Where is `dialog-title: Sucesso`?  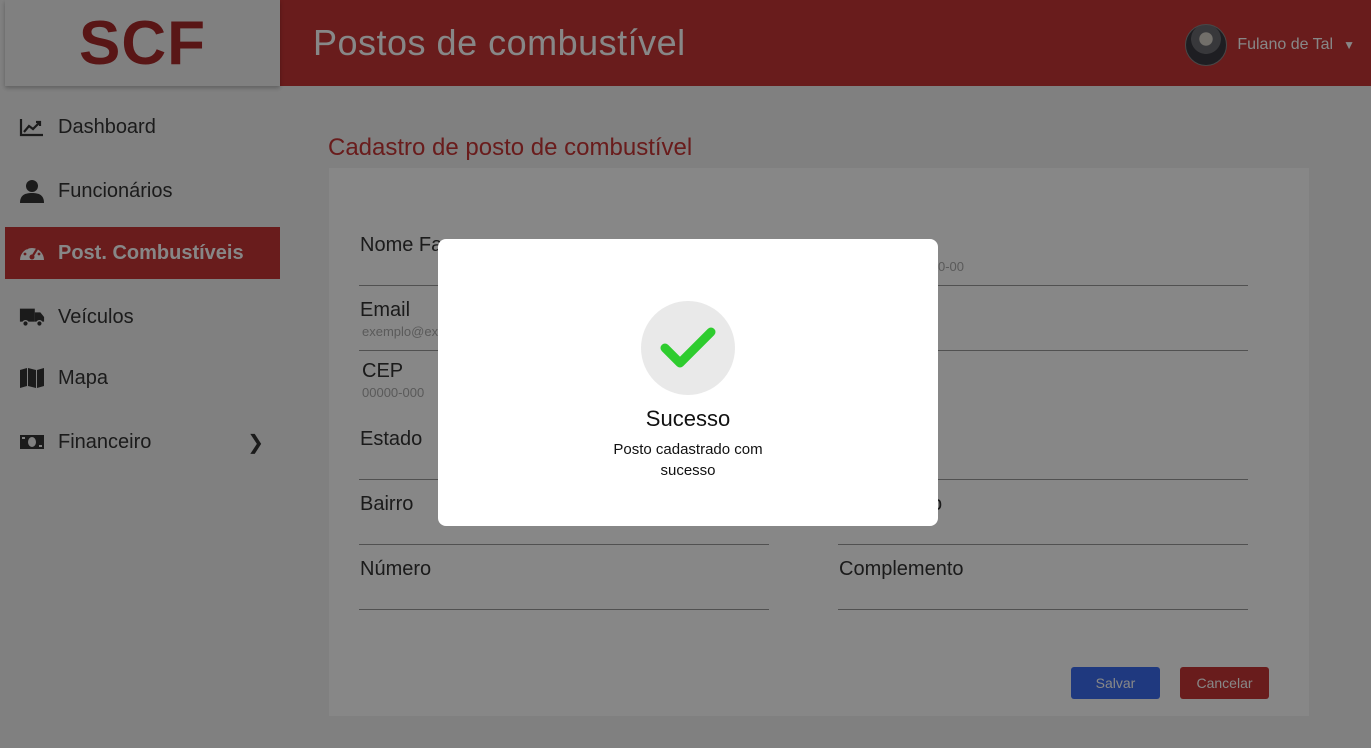 dialog-title: Sucesso is located at coordinates (688, 418).